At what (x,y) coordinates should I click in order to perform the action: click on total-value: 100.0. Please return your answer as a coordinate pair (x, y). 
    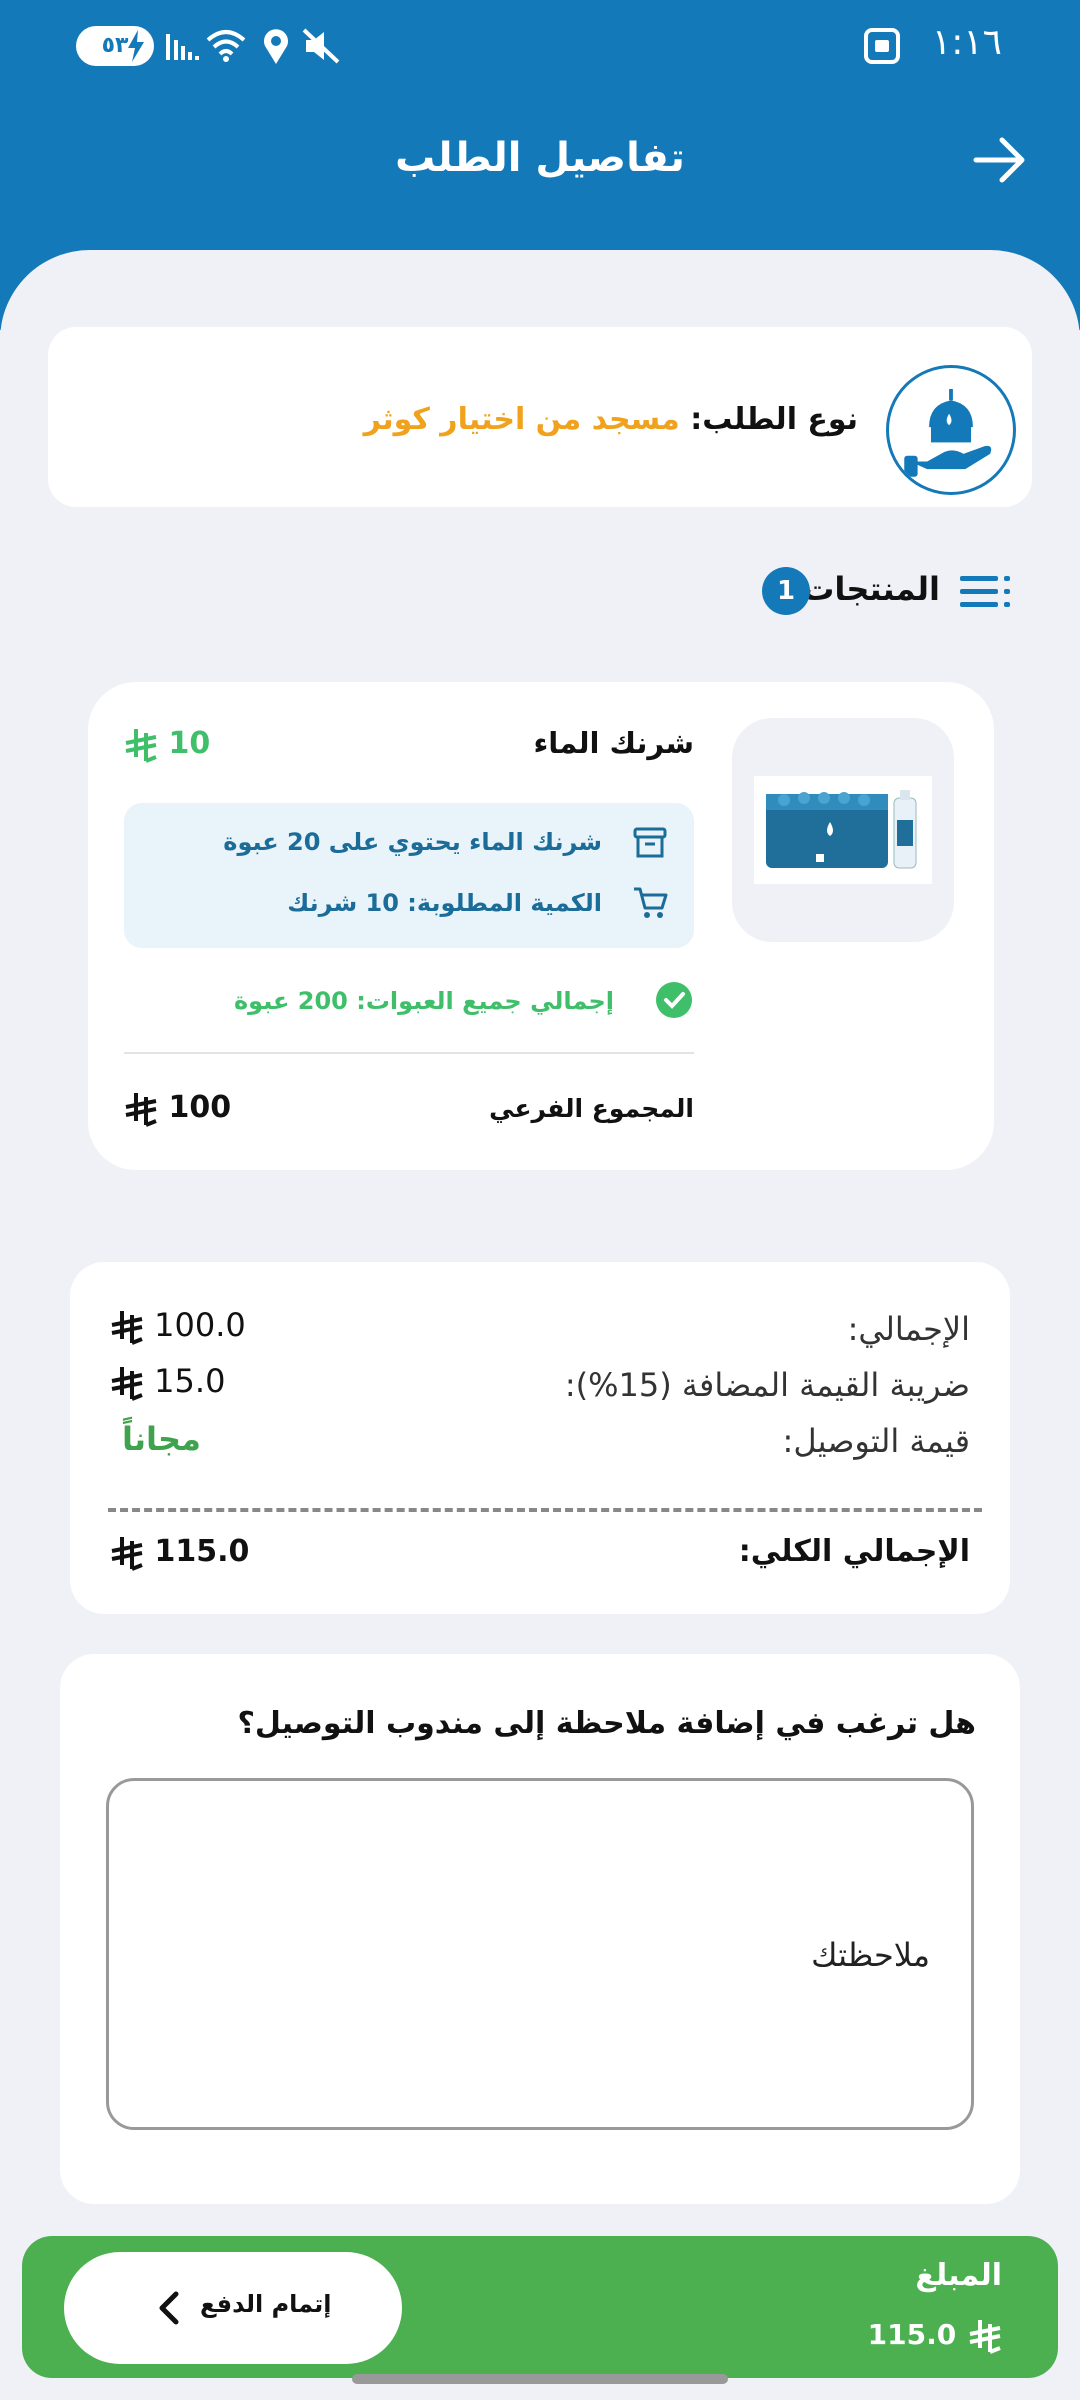
    Looking at the image, I should click on (177, 1325).